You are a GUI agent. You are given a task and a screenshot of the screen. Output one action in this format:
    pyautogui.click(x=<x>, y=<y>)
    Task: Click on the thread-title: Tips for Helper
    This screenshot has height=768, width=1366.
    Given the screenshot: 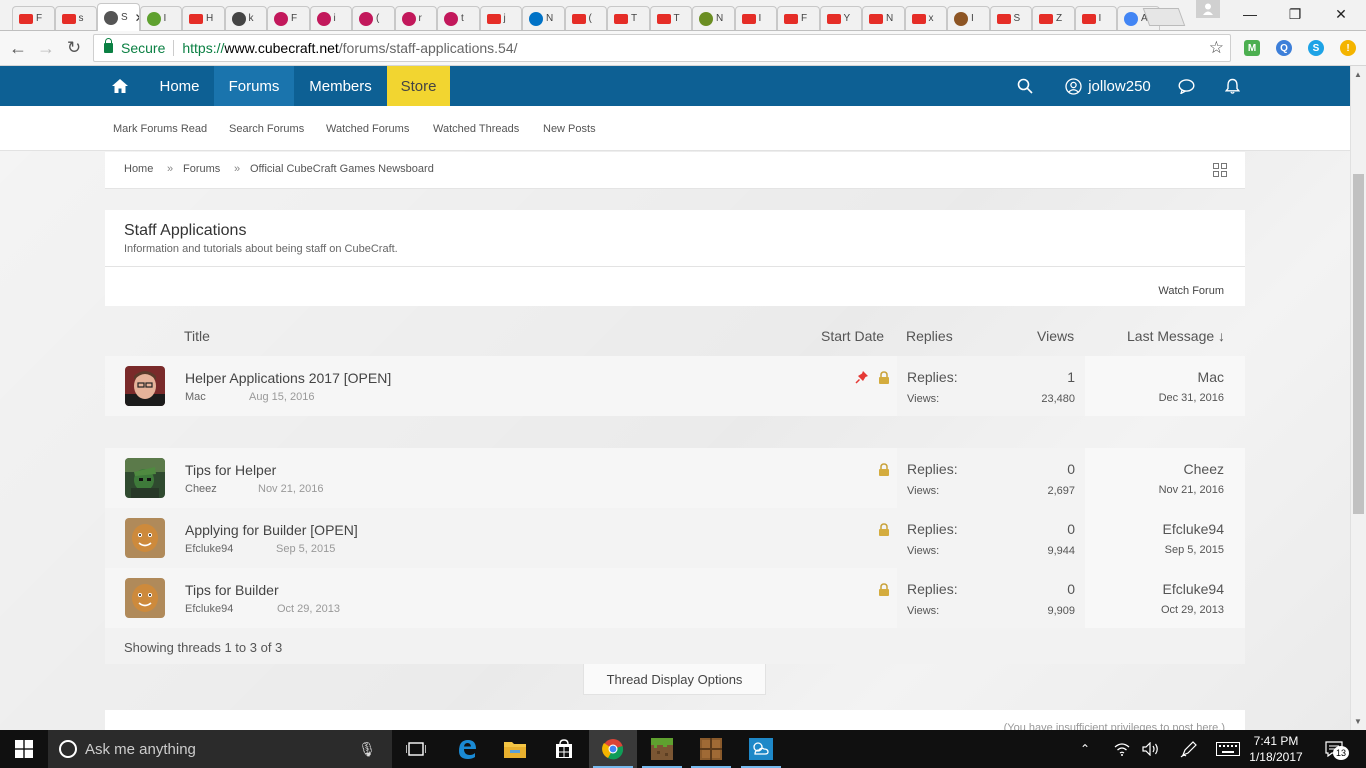 What is the action you would take?
    pyautogui.click(x=230, y=470)
    